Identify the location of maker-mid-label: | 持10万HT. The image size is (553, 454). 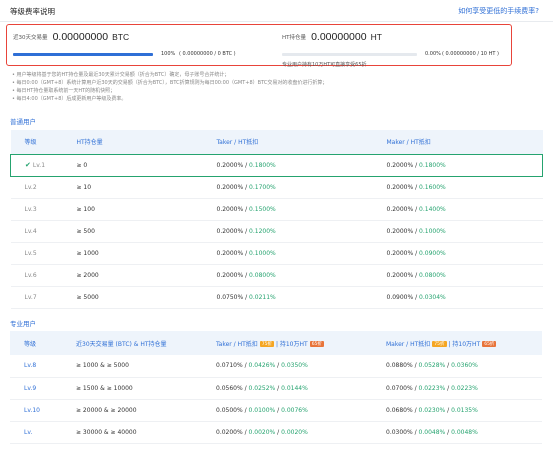
(464, 344).